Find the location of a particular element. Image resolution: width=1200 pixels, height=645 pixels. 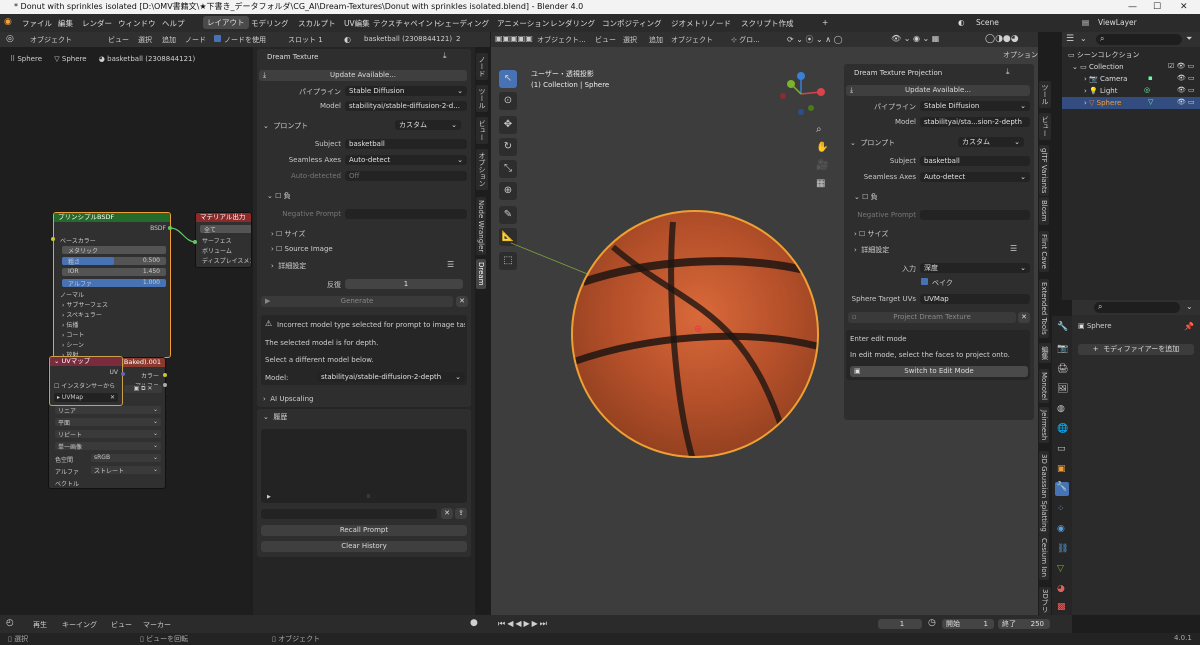

outliner-light: › 💡 Light is located at coordinates (1100, 91).